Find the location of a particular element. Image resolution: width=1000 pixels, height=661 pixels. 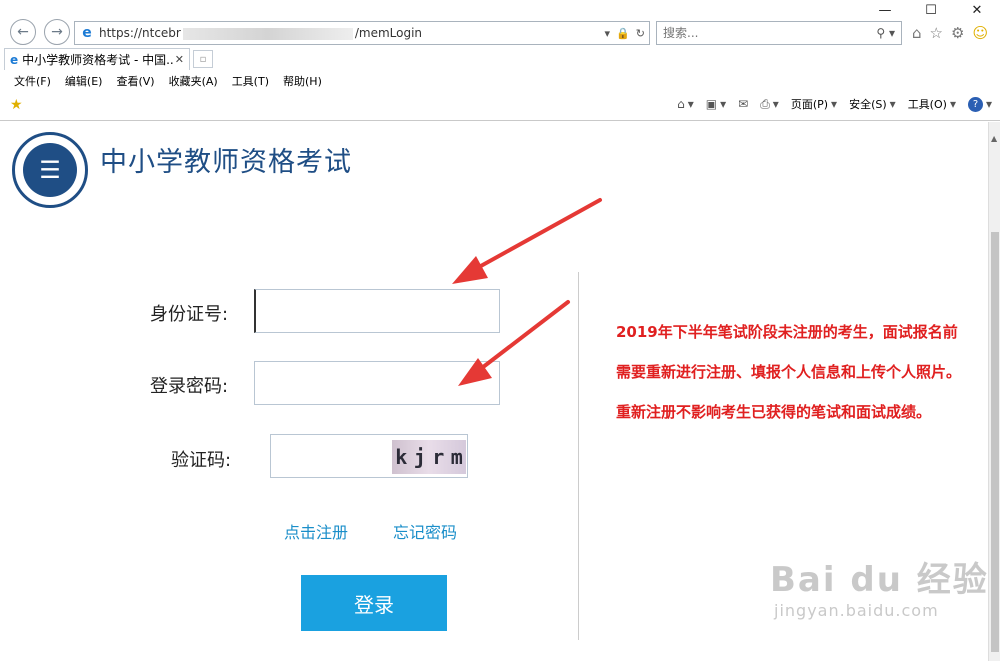

new-tab-icon: ▫ is located at coordinates (203, 59).